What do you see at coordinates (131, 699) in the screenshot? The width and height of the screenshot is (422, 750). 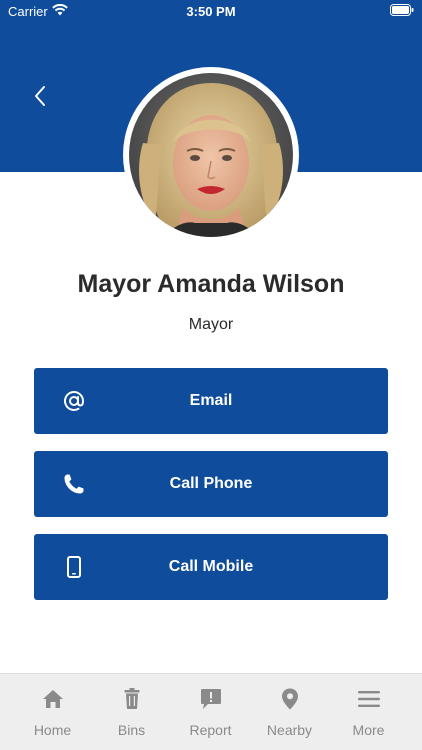 I see `bin-icon` at bounding box center [131, 699].